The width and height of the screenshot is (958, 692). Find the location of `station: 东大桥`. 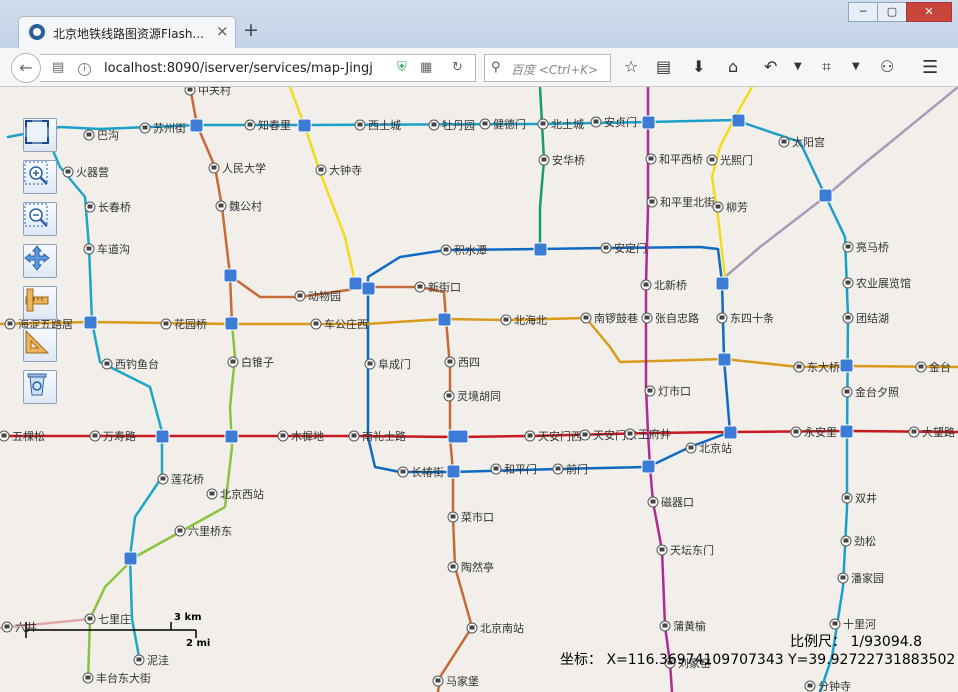

station: 东大桥 is located at coordinates (816, 367).